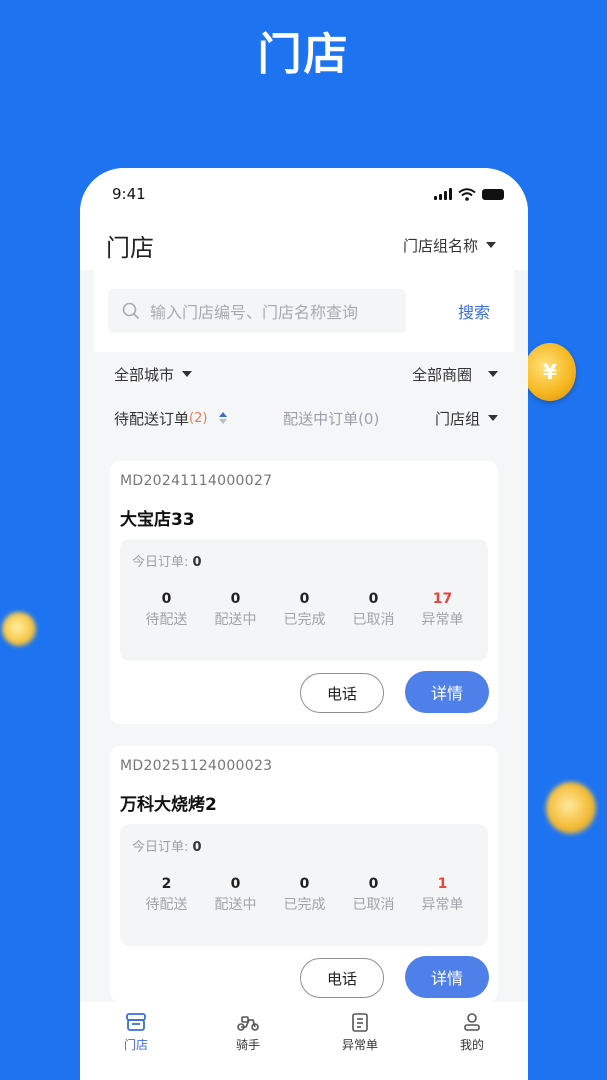  Describe the element at coordinates (196, 481) in the screenshot. I see `store-id: MD20241114000027` at that location.